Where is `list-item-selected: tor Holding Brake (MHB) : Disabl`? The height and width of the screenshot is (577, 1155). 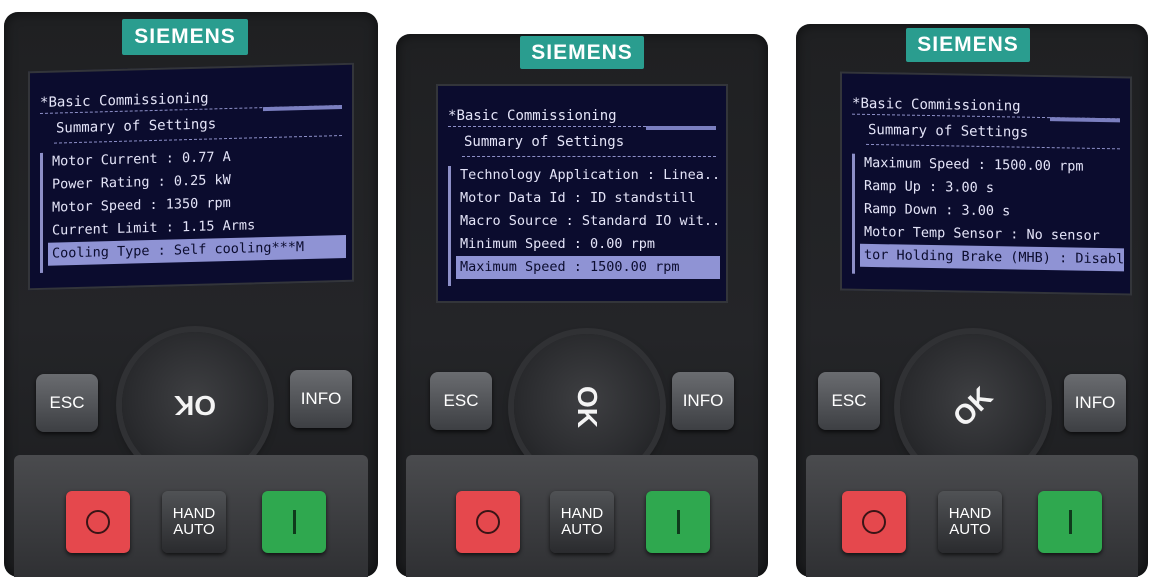
list-item-selected: tor Holding Brake (MHB) : Disabl is located at coordinates (992, 257).